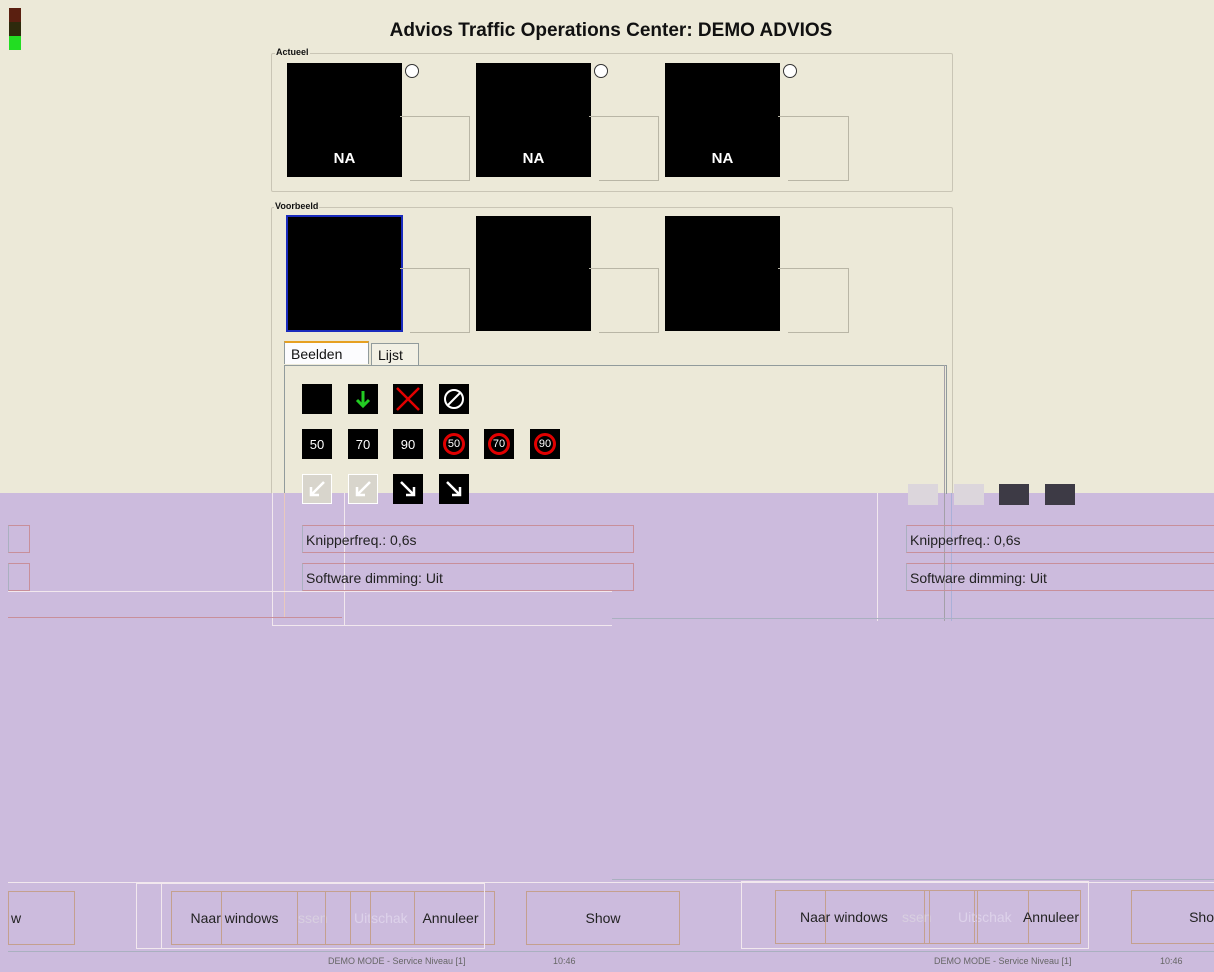 The image size is (1214, 972). I want to click on image-blank-button, so click(317, 399).